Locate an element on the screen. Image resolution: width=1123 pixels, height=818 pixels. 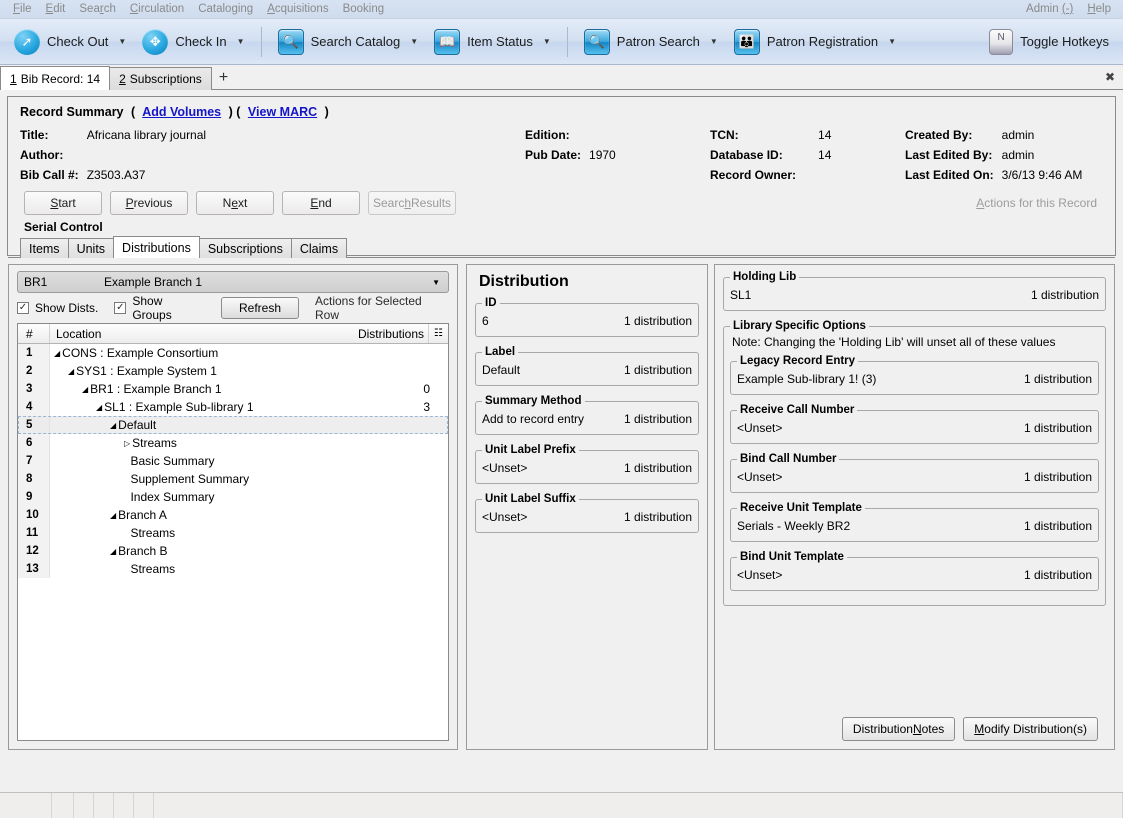
actions-for-selected-row-button: Actions for Selected Row is located at coordinates (377, 308).